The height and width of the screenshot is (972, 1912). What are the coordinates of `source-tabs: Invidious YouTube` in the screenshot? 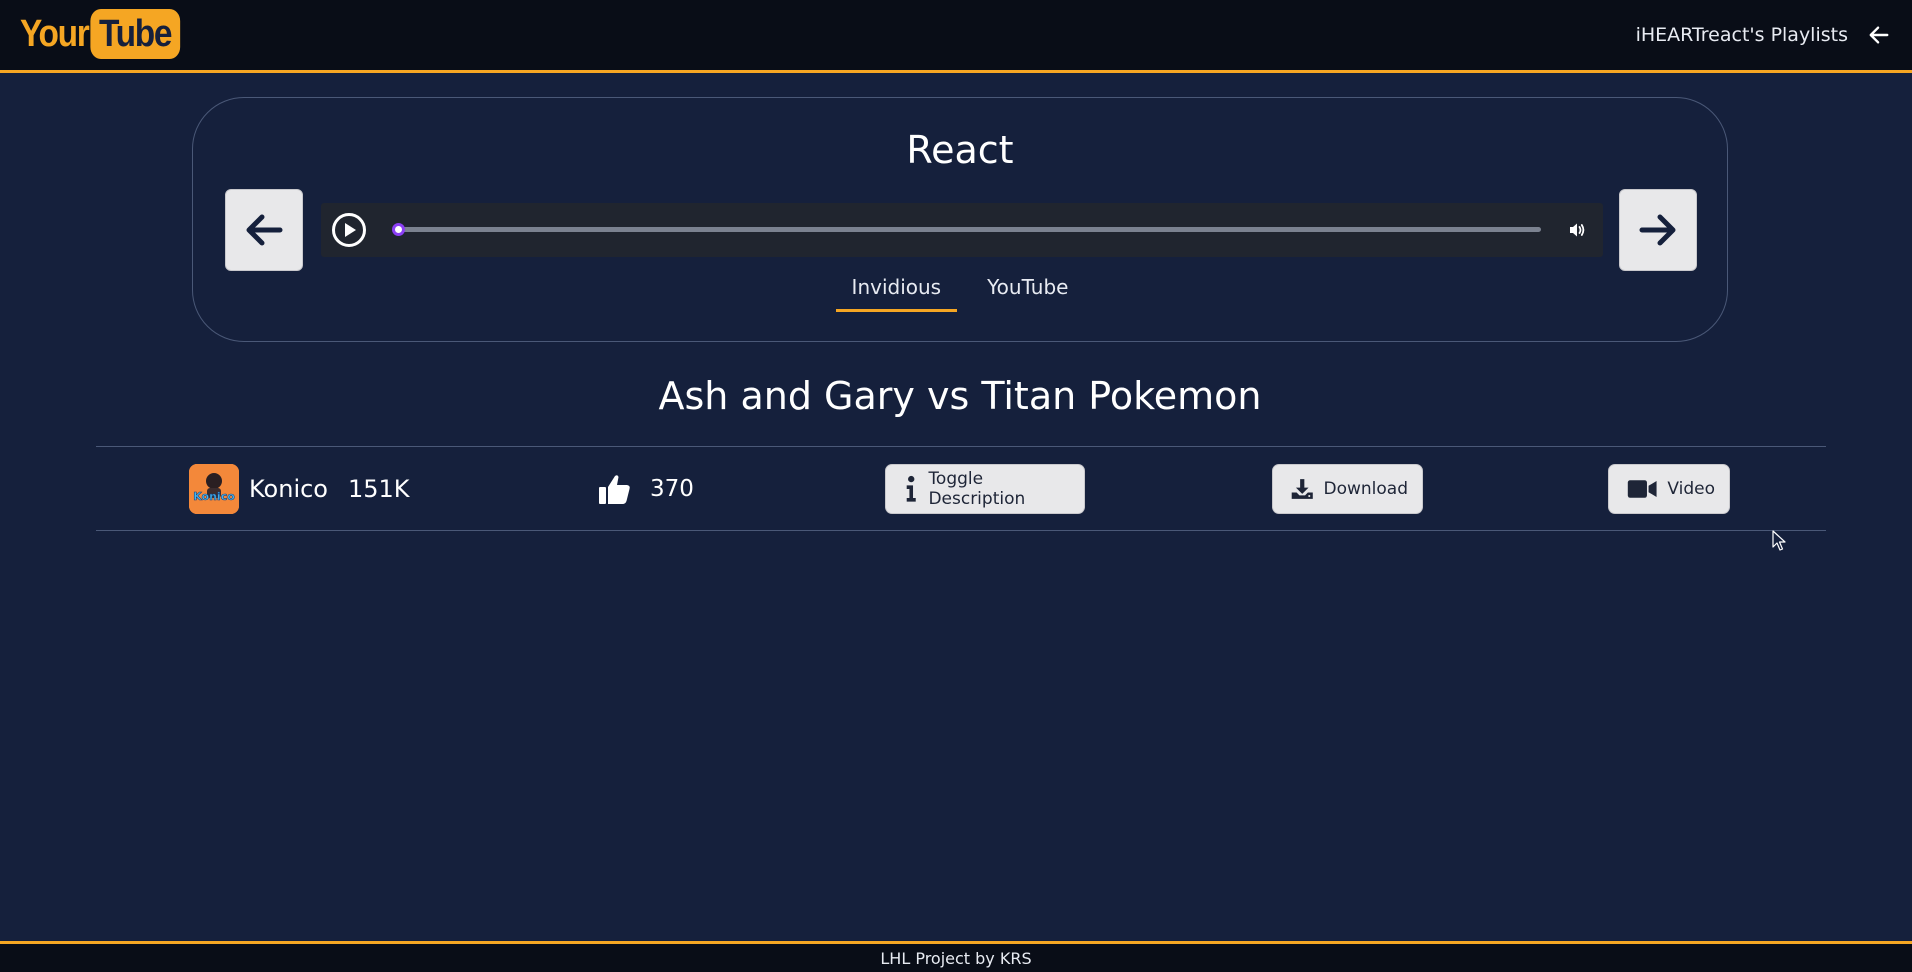 It's located at (960, 288).